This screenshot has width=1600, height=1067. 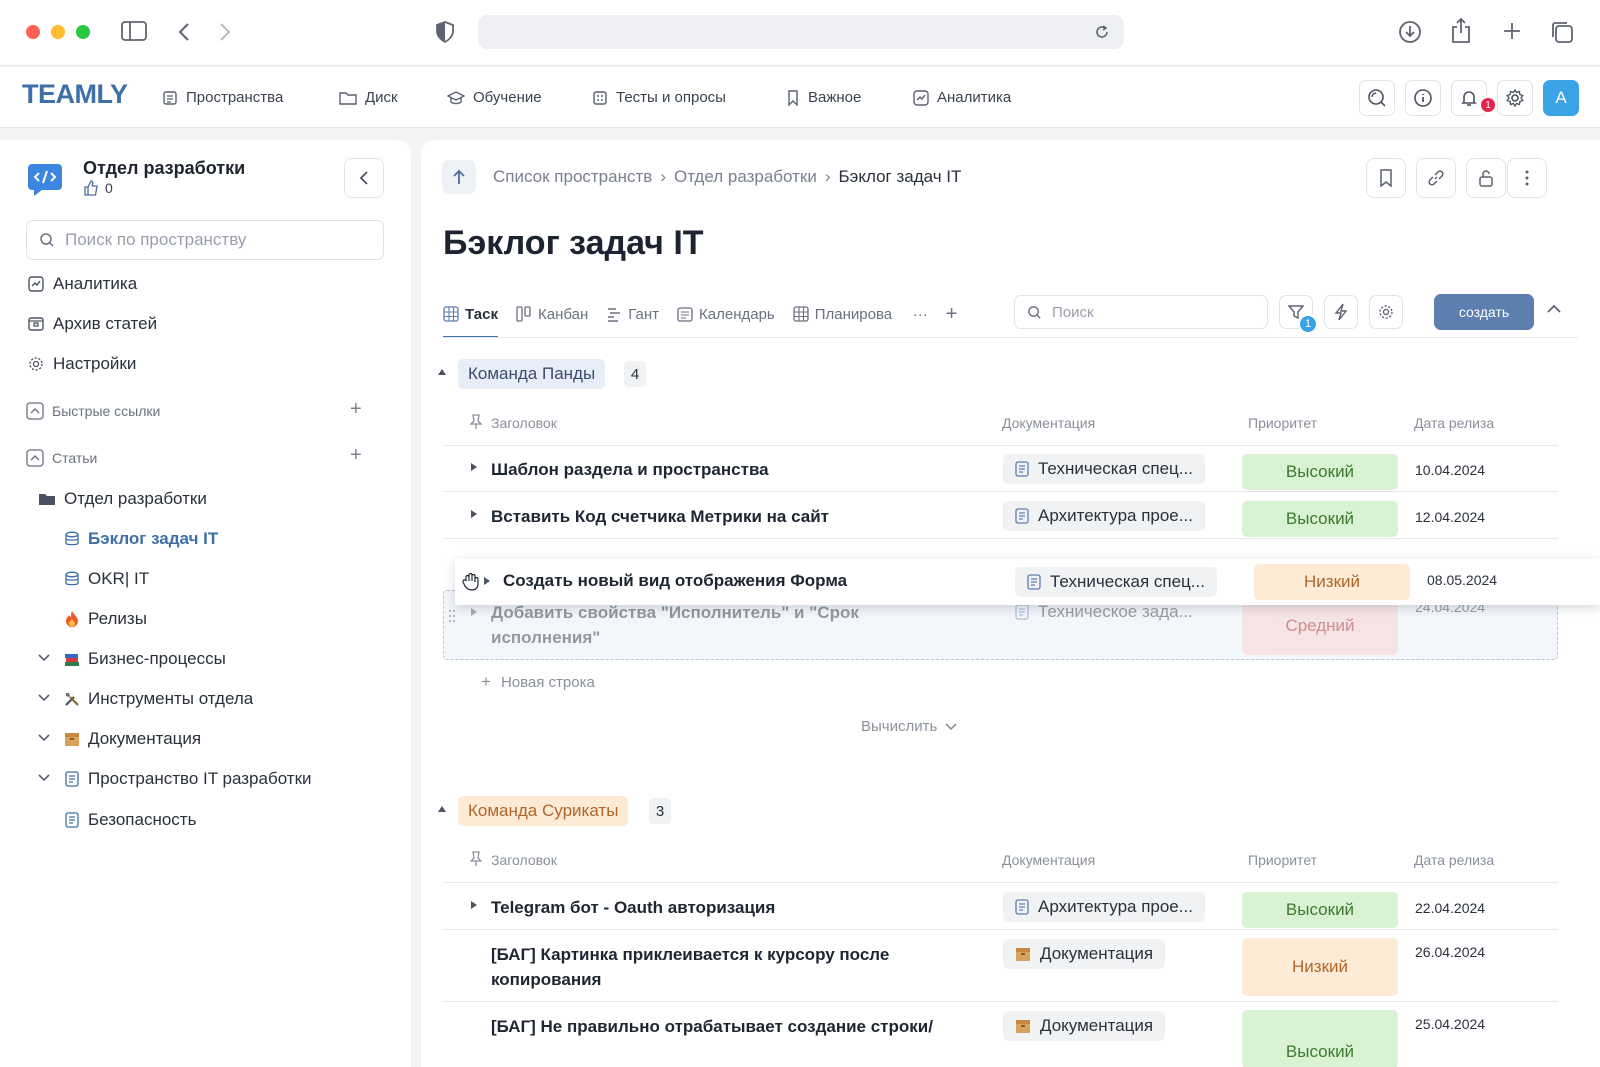 What do you see at coordinates (158, 699) in the screenshot?
I see `tree-item-tools: Инструменты отдела` at bounding box center [158, 699].